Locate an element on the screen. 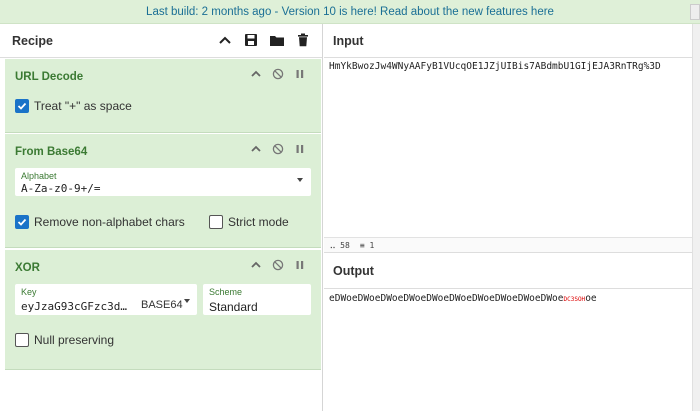  folder-icon is located at coordinates (277, 40).